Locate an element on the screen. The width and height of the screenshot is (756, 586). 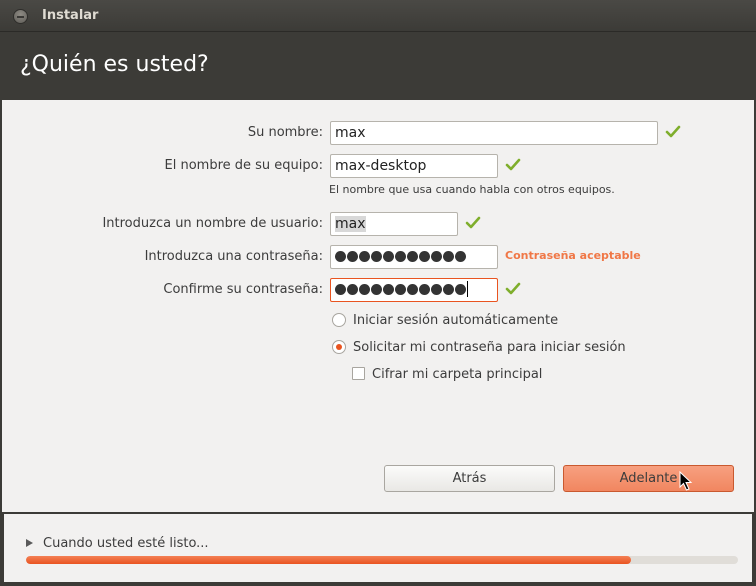
confirm-password-input is located at coordinates (414, 290).